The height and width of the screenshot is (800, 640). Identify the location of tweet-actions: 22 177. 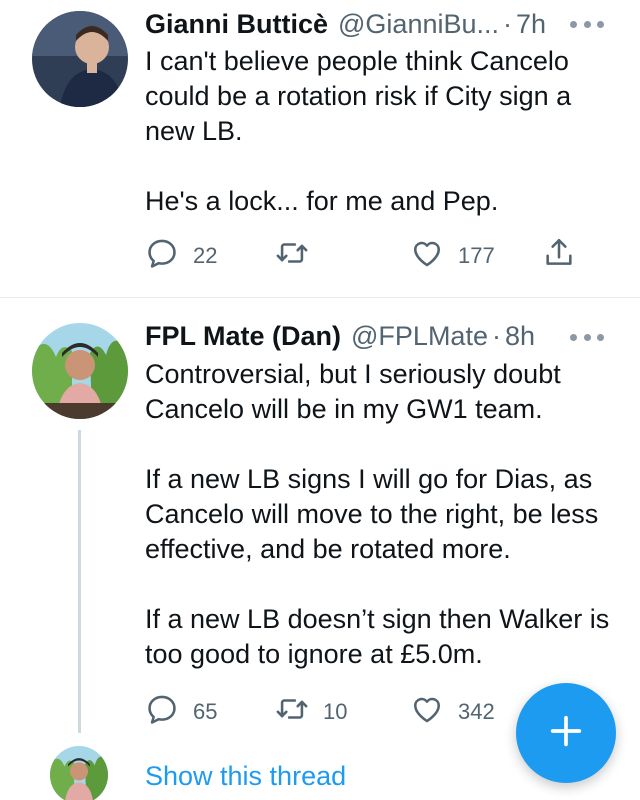
(365, 256).